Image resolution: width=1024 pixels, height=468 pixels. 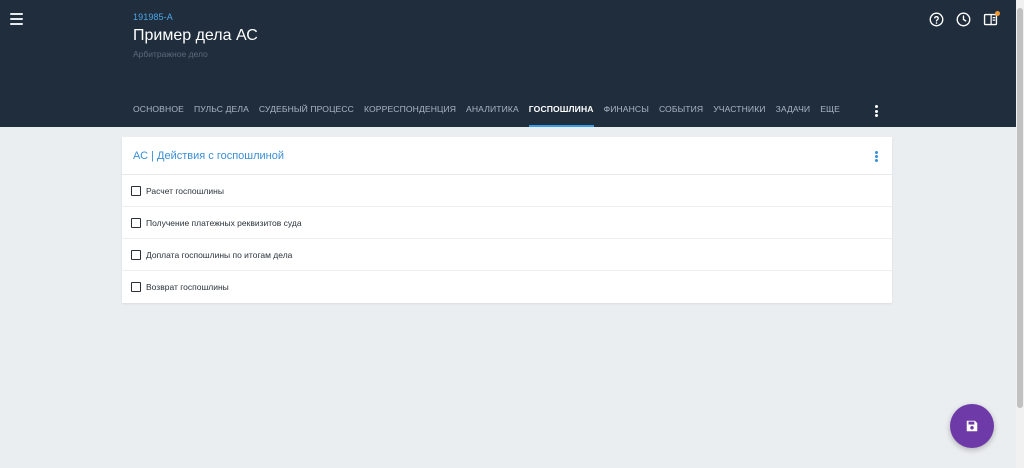 What do you see at coordinates (153, 17) in the screenshot?
I see `case-id: 191985-A` at bounding box center [153, 17].